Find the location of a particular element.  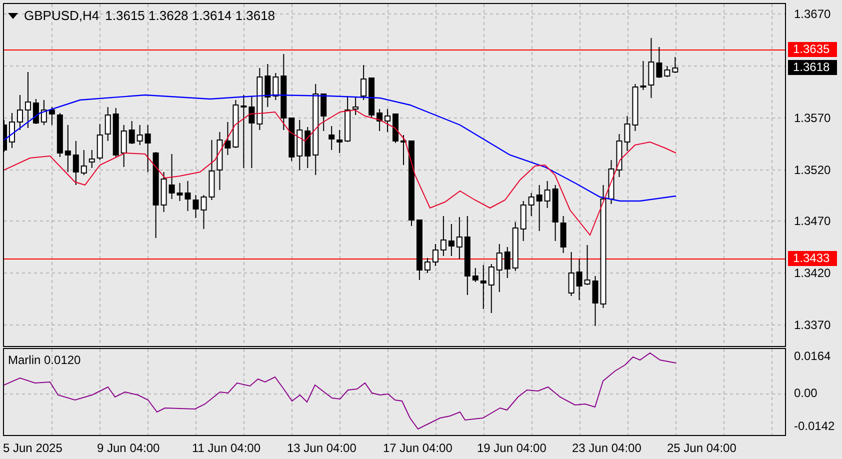

dropdown-triangle-icon is located at coordinates (13, 15).